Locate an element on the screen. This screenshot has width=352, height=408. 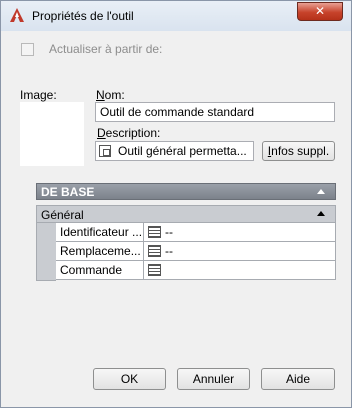
table-row: Commande is located at coordinates (196, 270).